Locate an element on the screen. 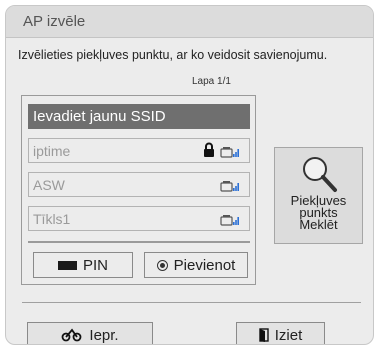 Image resolution: width=379 pixels, height=349 pixels. list-item-label: iptime is located at coordinates (52, 151).